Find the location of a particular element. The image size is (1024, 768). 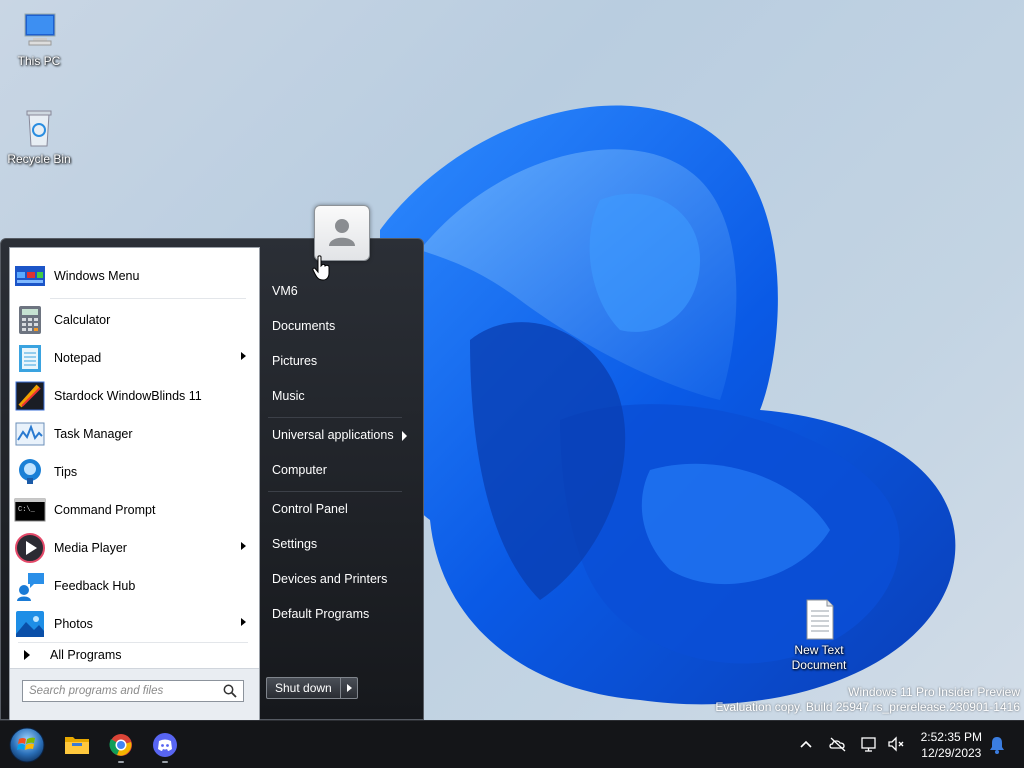

start-orb-icon is located at coordinates (27, 745).